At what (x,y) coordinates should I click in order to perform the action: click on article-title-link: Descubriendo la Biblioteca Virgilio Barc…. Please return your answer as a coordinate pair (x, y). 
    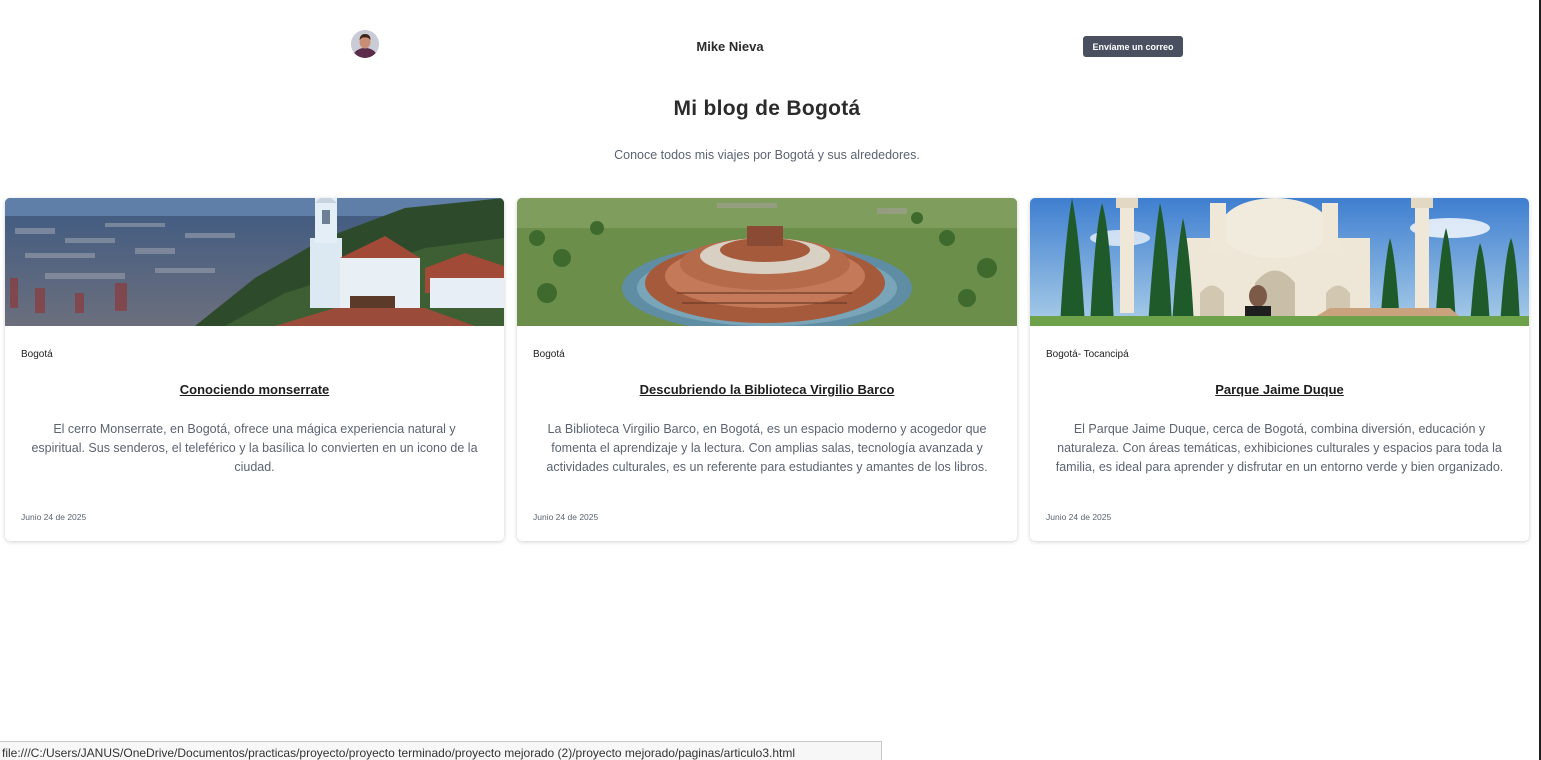
    Looking at the image, I should click on (767, 389).